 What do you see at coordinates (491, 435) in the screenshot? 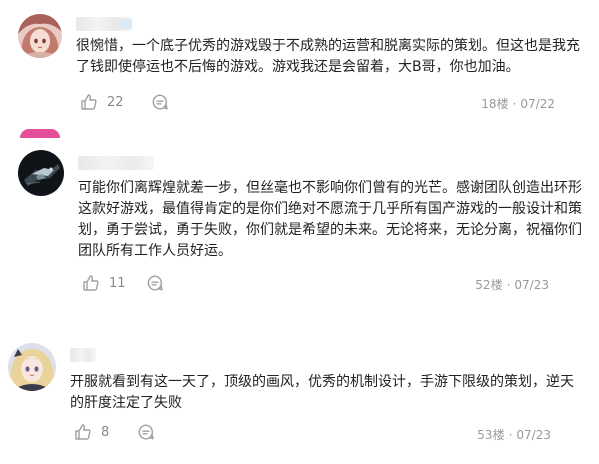
I see `floor-number: 53楼` at bounding box center [491, 435].